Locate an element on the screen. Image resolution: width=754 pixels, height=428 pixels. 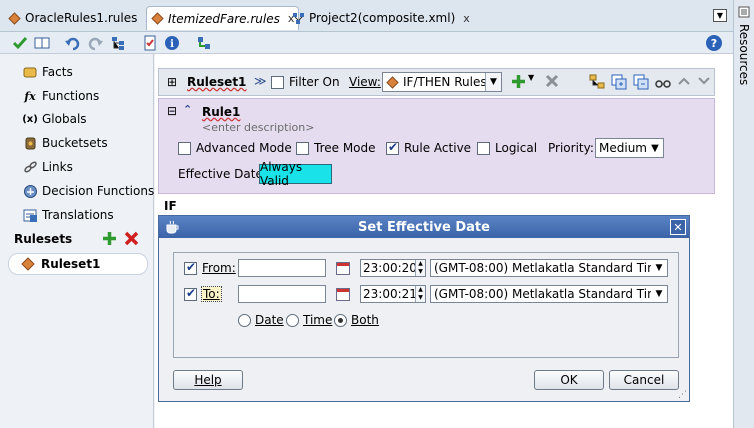
to-date-field is located at coordinates (282, 294).